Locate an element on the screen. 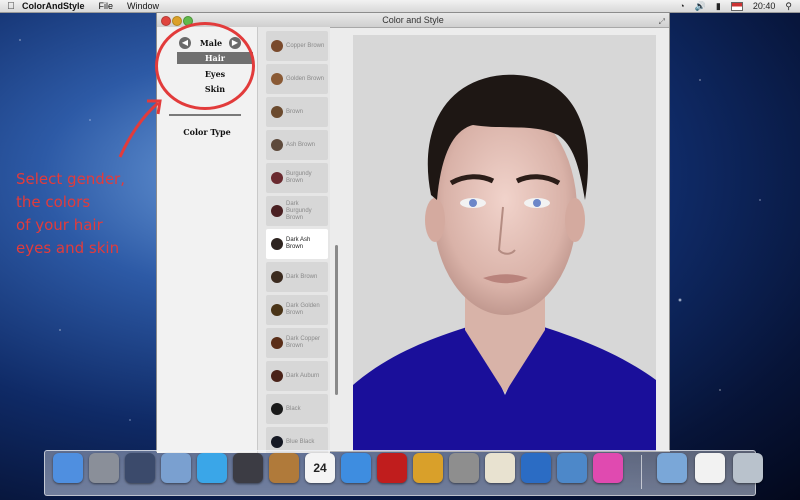  finder-icon is located at coordinates (68, 468).